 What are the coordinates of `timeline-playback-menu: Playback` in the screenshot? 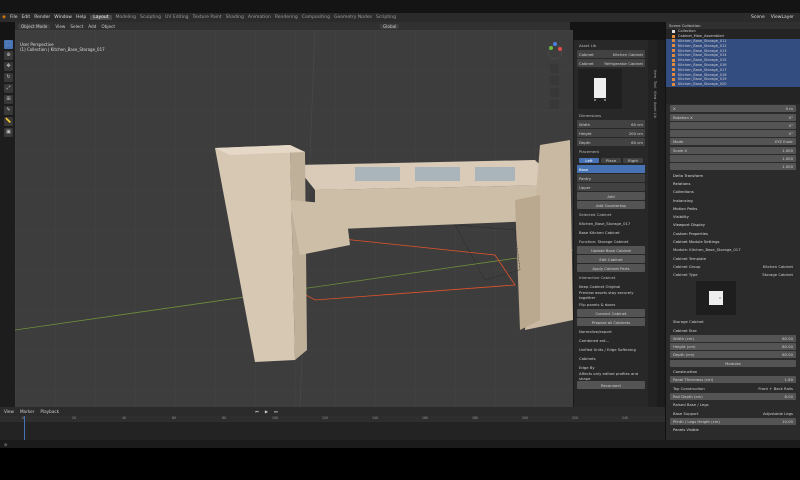 It's located at (49, 411).